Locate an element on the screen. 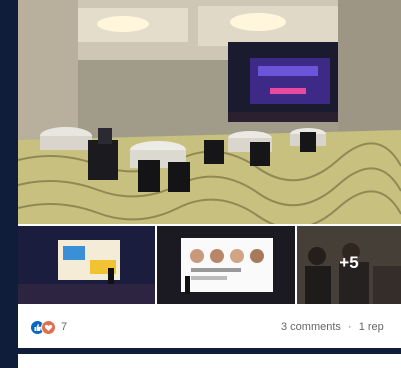 The image size is (401, 368). thumbnail-speaker-slide is located at coordinates (226, 265).